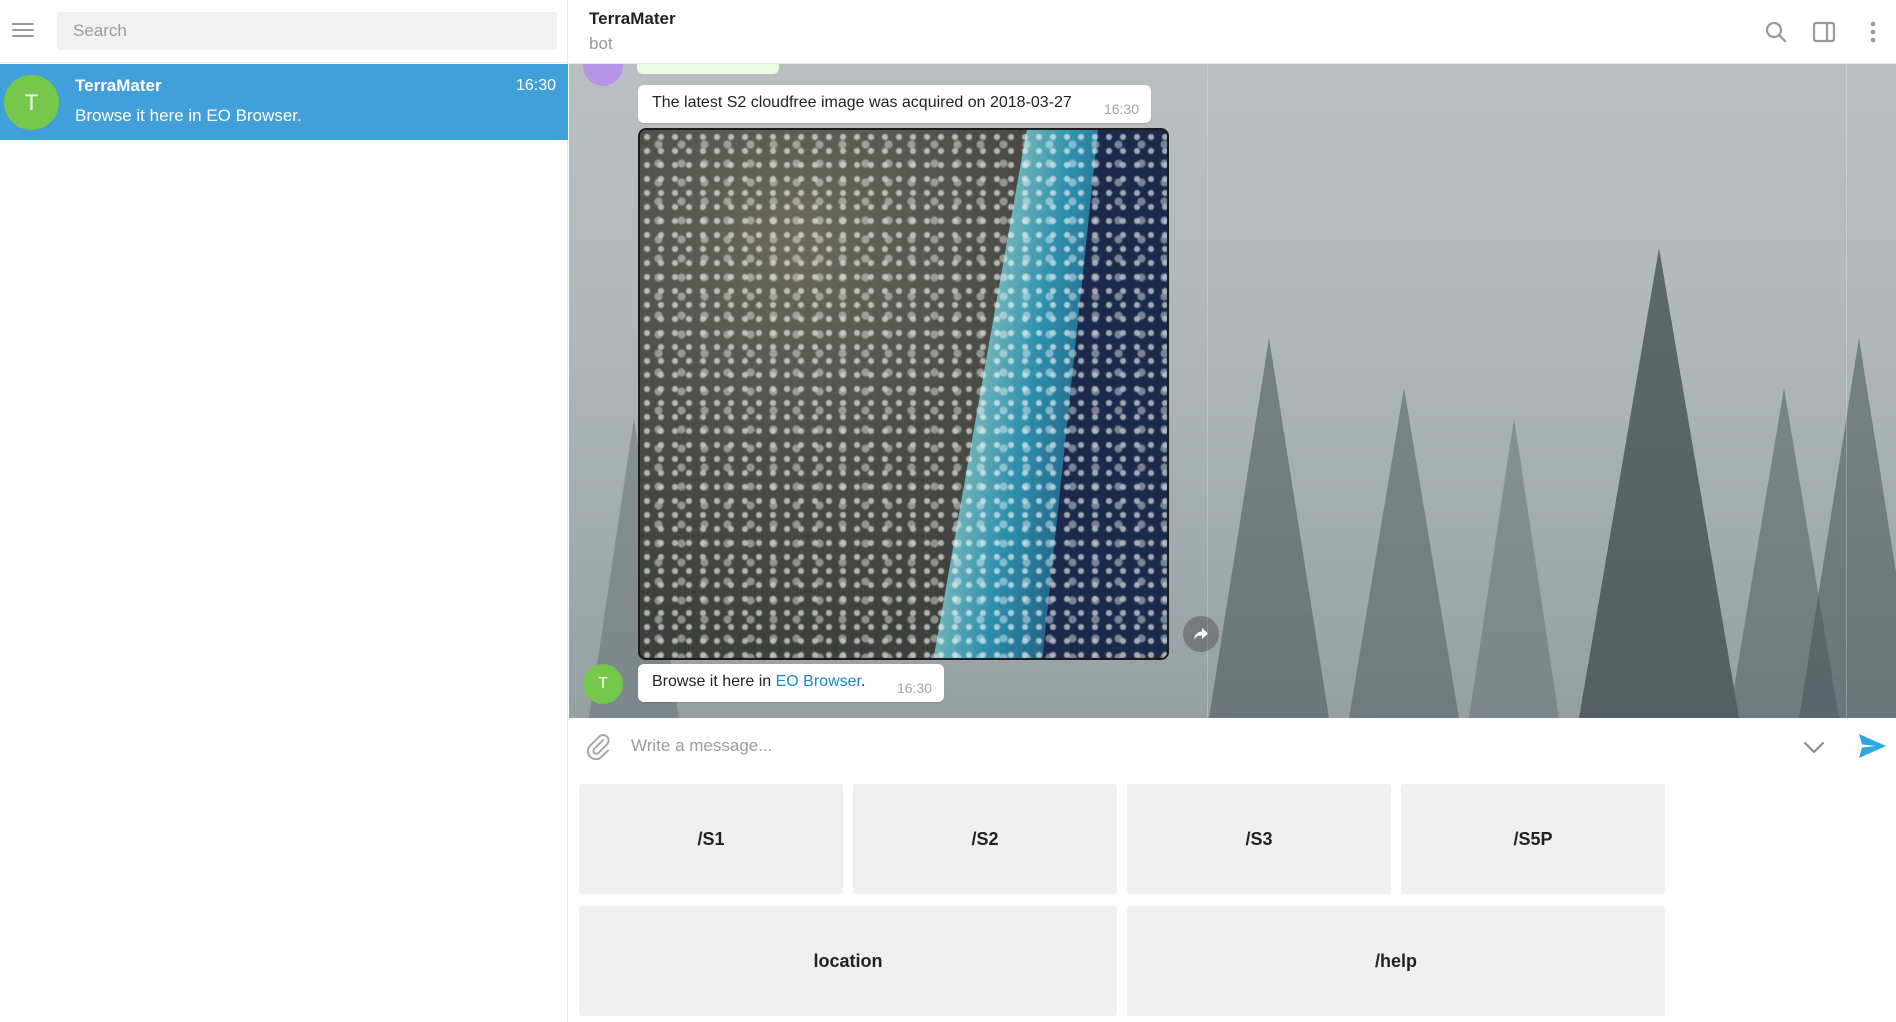  Describe the element at coordinates (1872, 746) in the screenshot. I see `send-icon` at that location.